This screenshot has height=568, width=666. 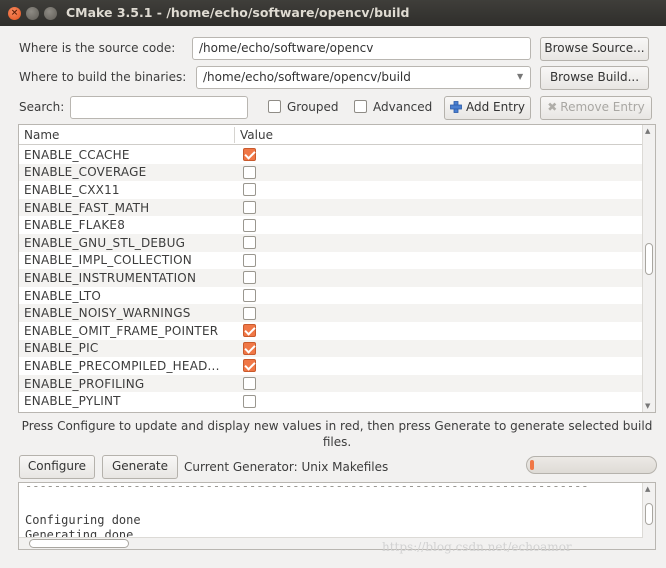 What do you see at coordinates (72, 189) in the screenshot?
I see `row-name: ENABLE_CXX11` at bounding box center [72, 189].